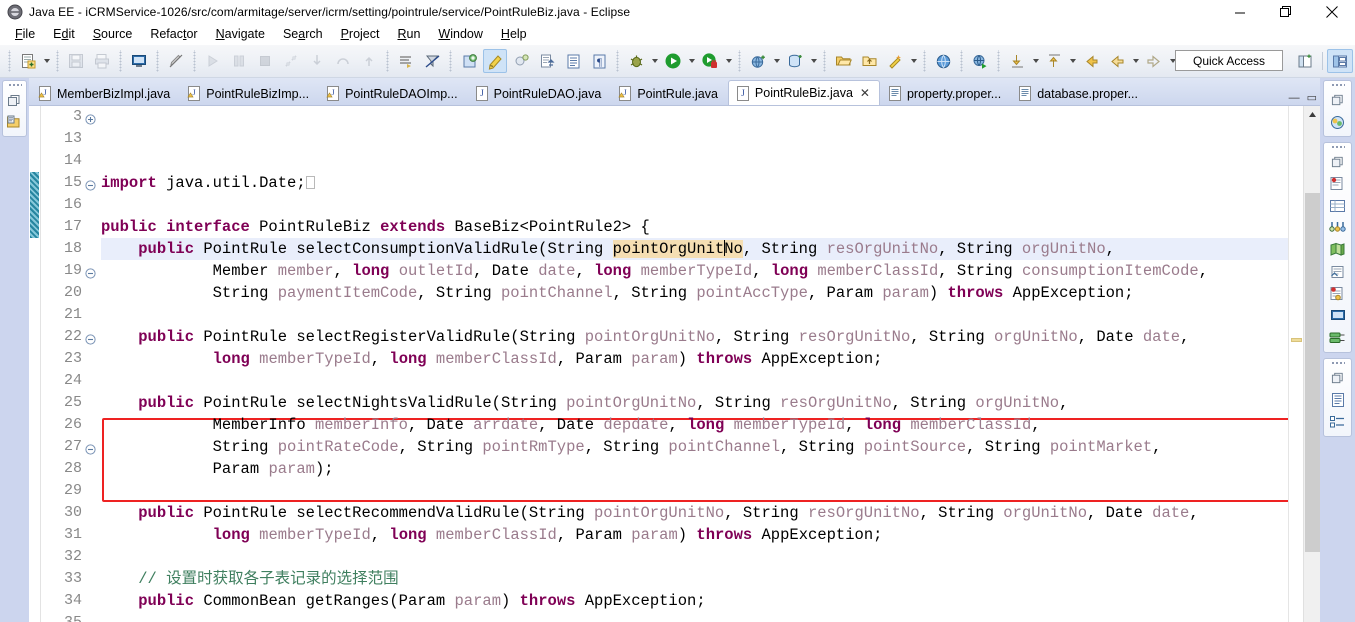  What do you see at coordinates (803, 92) in the screenshot?
I see `tab-pointrulebiz: J PointRuleBiz.java ✕` at bounding box center [803, 92].